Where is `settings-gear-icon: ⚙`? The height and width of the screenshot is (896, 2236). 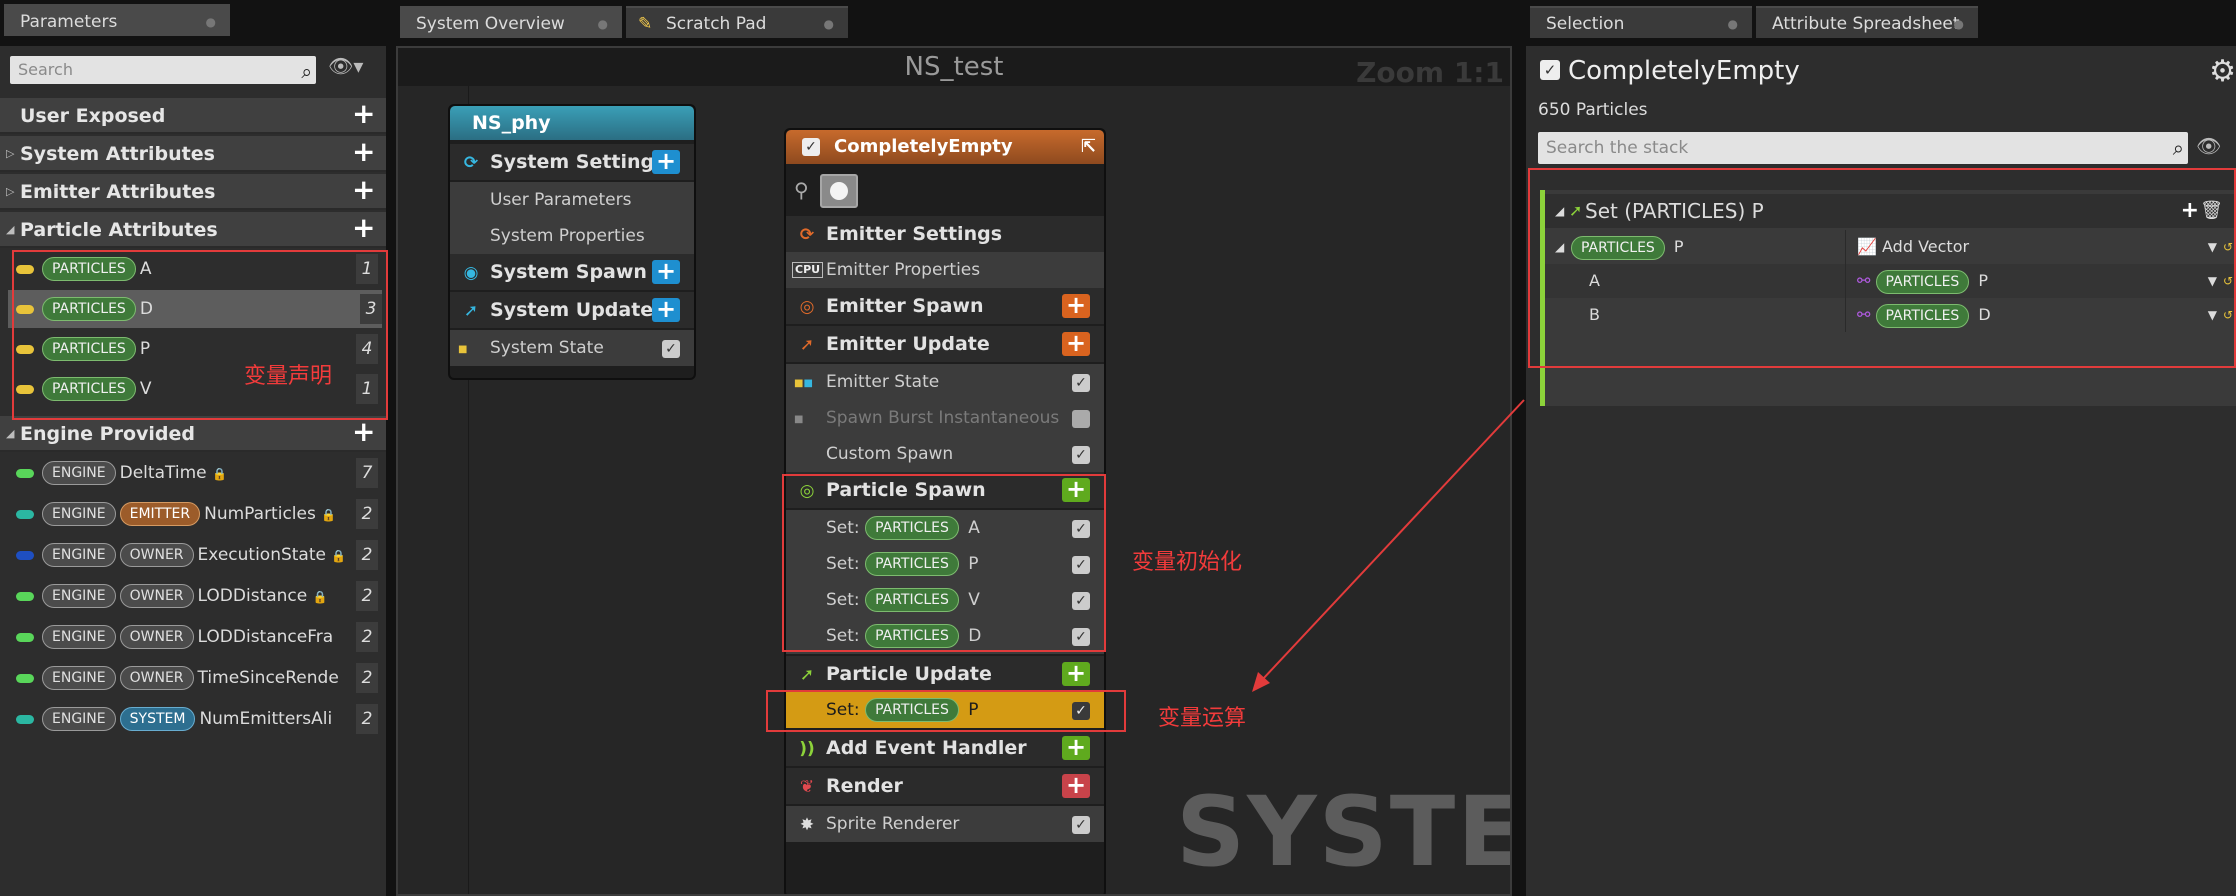
settings-gear-icon: ⚙ is located at coordinates (2222, 71).